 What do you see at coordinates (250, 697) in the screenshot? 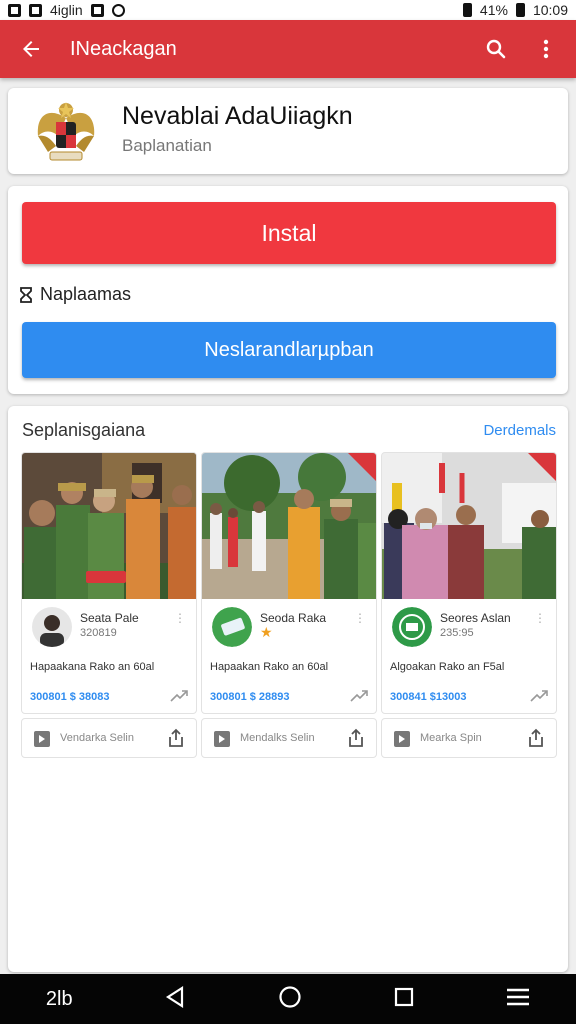
I see `tile-price: 300801 $ 28893` at bounding box center [250, 697].